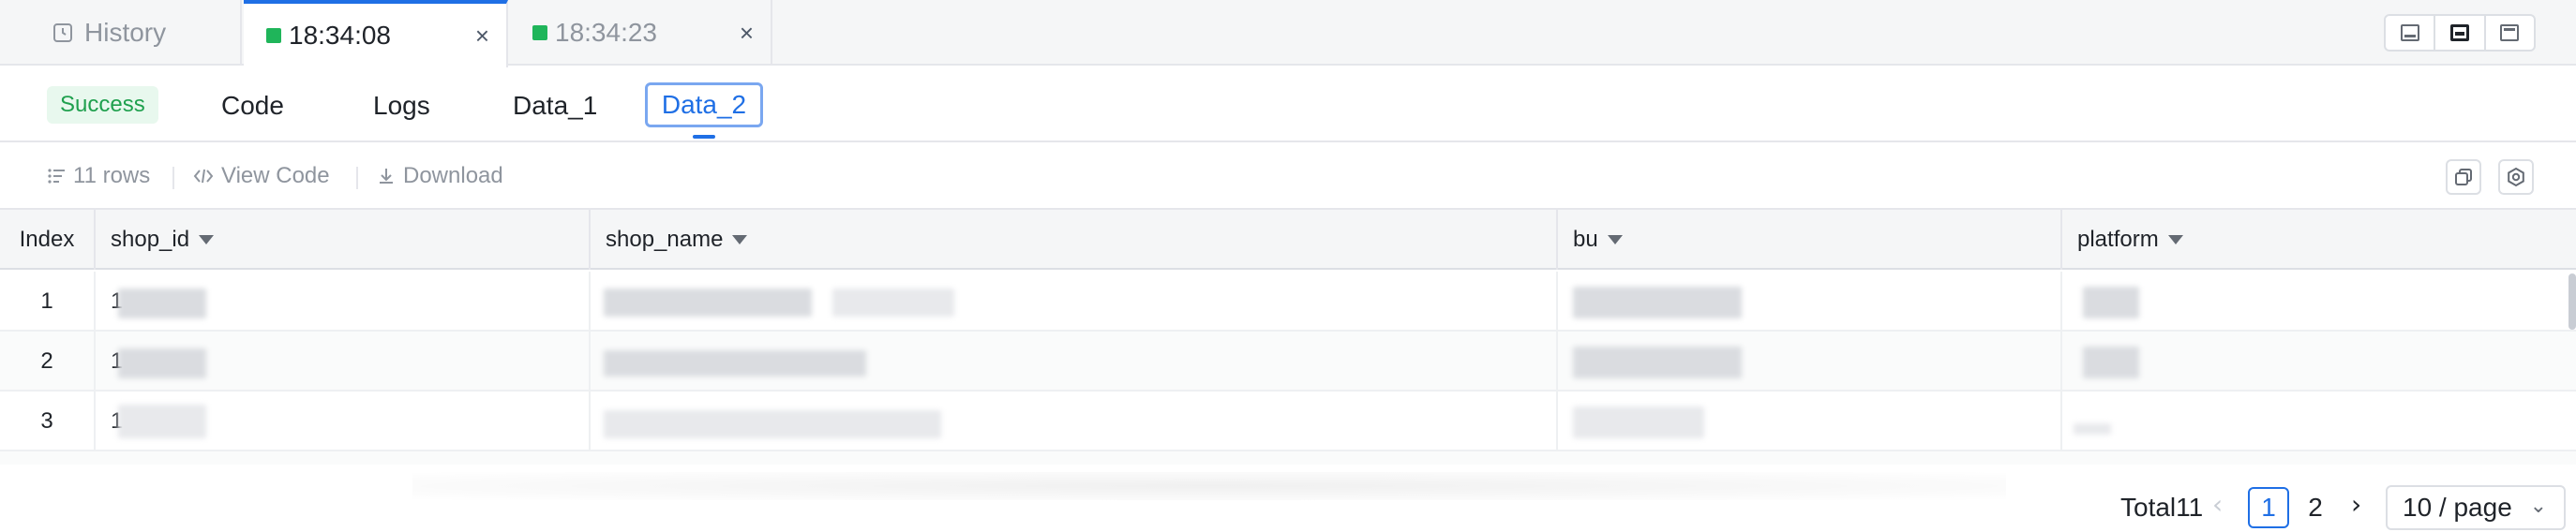 This screenshot has height=532, width=2576. Describe the element at coordinates (2315, 507) in the screenshot. I see `page-2-button: 2` at that location.